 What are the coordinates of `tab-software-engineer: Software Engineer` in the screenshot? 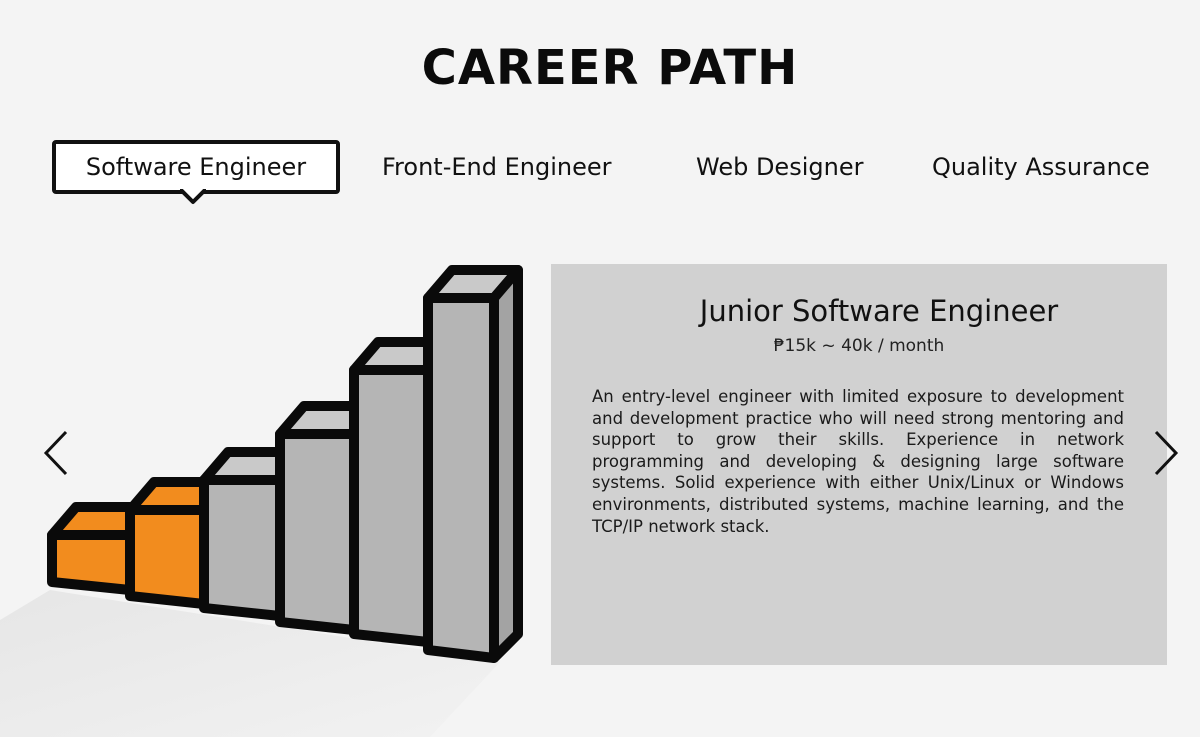 It's located at (196, 167).